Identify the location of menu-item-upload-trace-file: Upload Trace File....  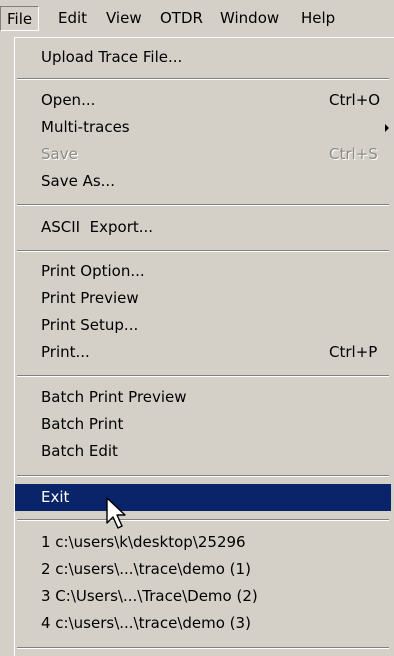
(203, 57).